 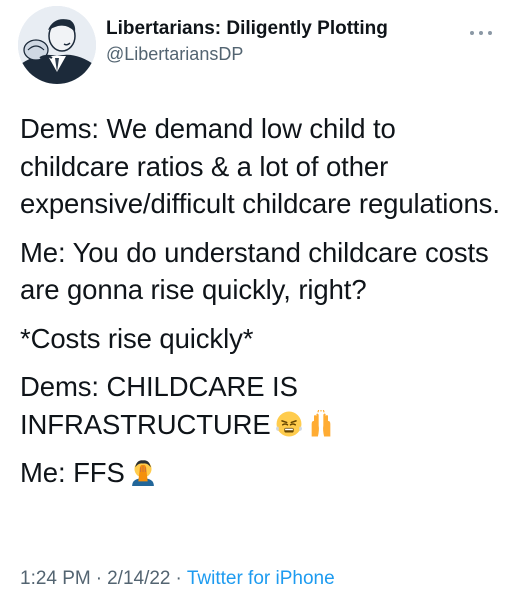 I want to click on tweet-paragraph: Dems: CHILDCARE IS INFRASTRUCTURE, so click(x=260, y=405).